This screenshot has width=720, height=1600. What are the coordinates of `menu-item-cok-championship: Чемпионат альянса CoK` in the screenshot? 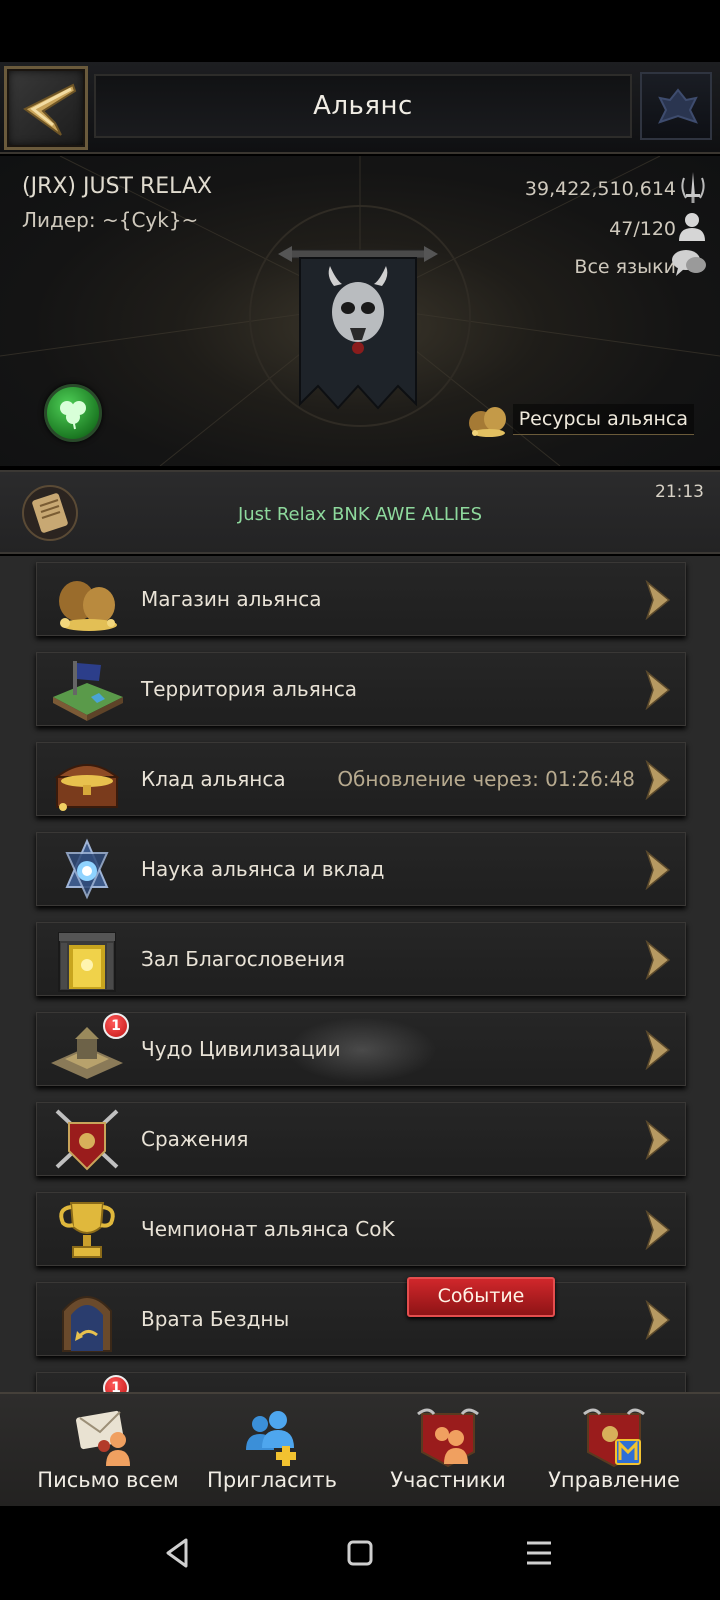 It's located at (361, 1229).